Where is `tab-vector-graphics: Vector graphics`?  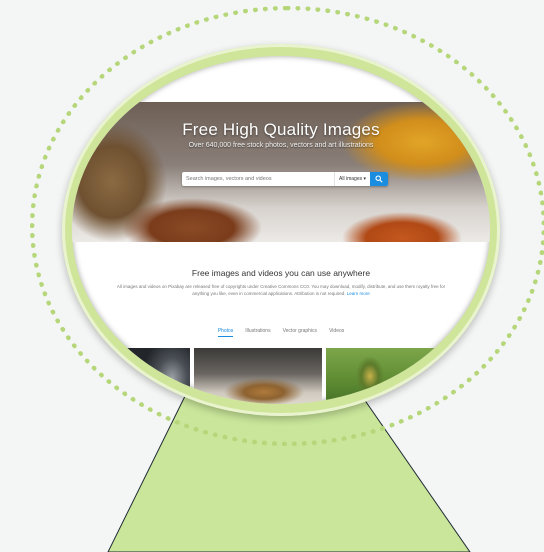 tab-vector-graphics: Vector graphics is located at coordinates (300, 332).